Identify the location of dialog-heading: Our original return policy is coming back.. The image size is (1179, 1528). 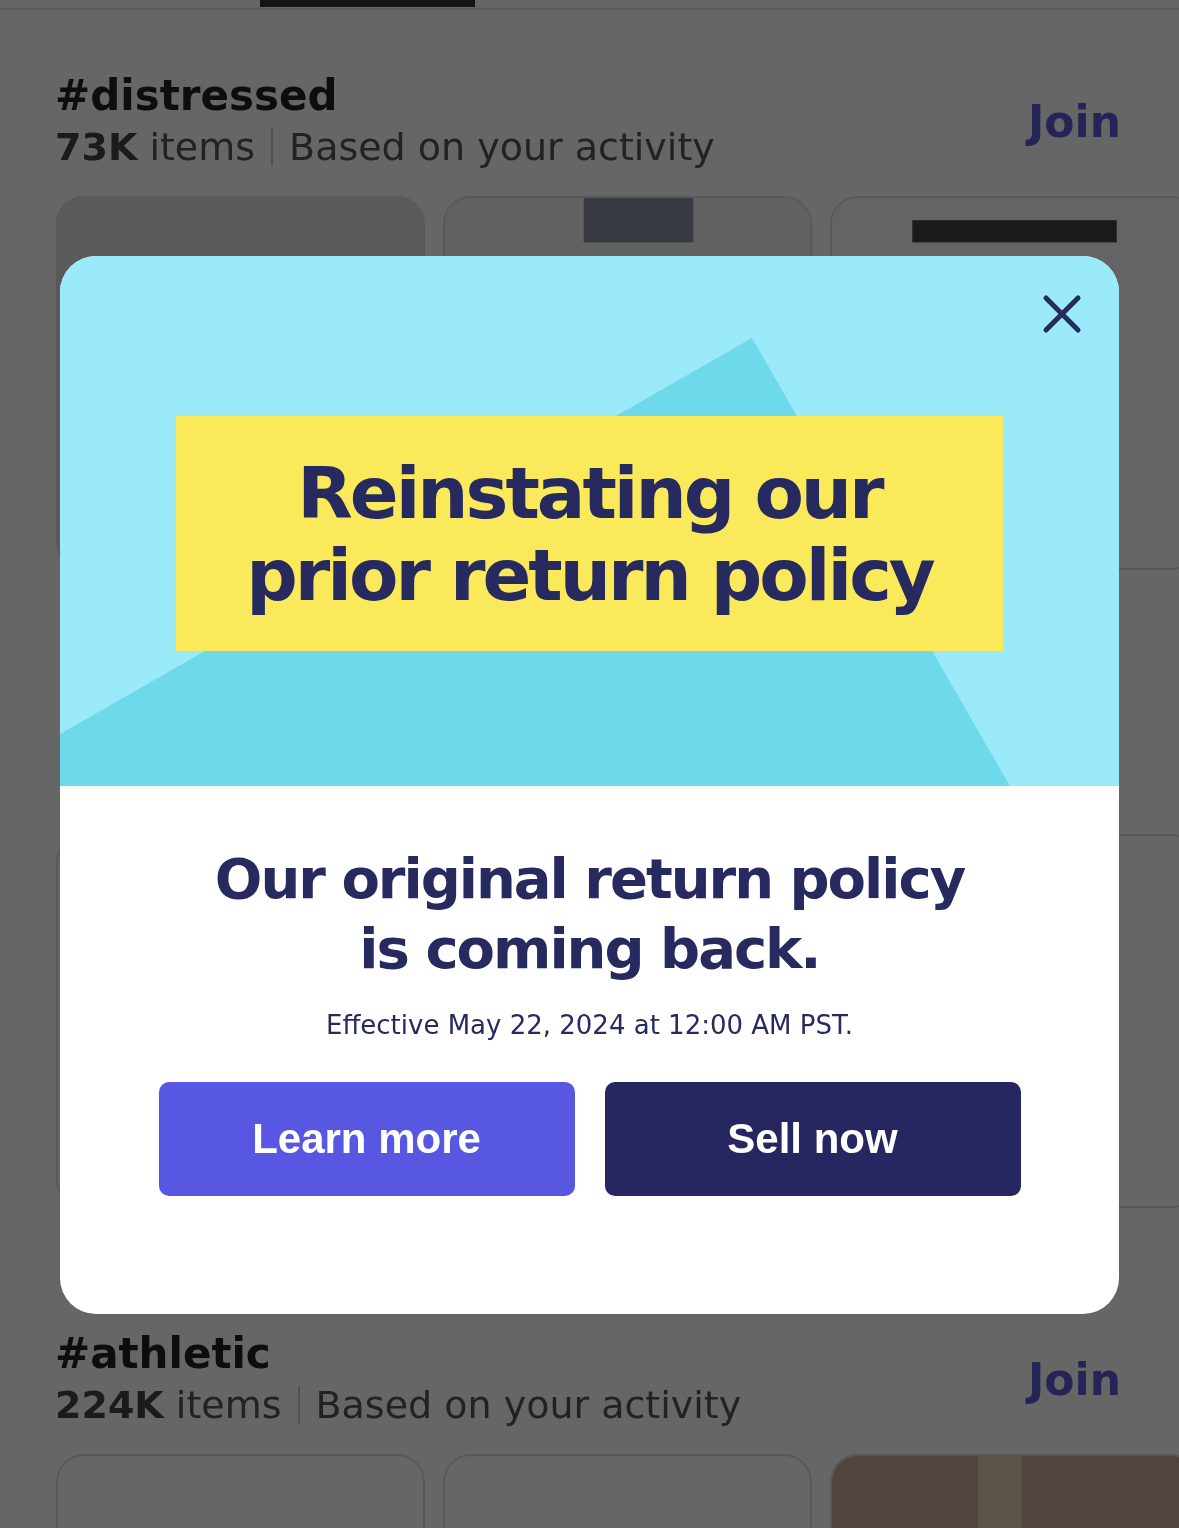
(589, 914).